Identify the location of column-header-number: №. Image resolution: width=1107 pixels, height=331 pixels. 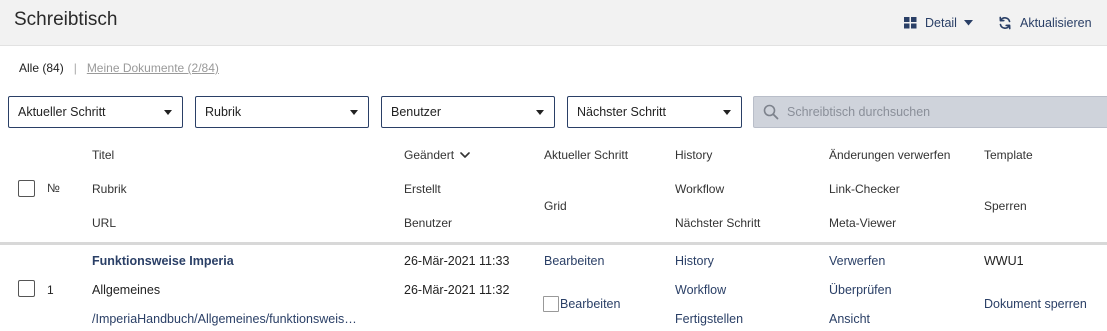
(53, 188).